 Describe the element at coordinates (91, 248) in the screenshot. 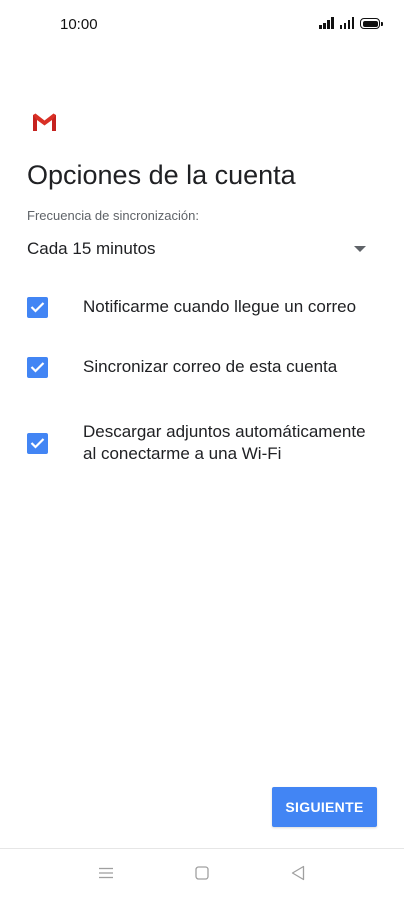

I see `sync-frequency-value: Cada 15 minutos` at that location.